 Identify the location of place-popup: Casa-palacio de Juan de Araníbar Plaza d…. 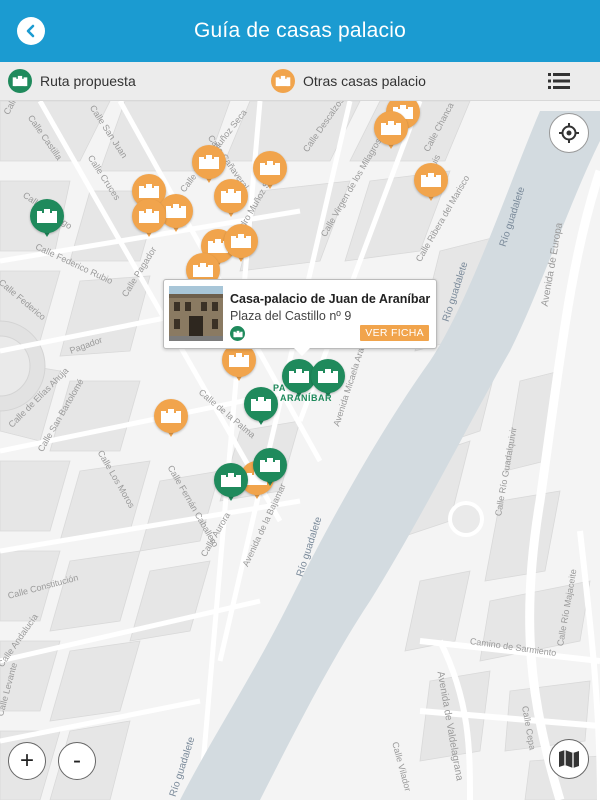
(300, 317).